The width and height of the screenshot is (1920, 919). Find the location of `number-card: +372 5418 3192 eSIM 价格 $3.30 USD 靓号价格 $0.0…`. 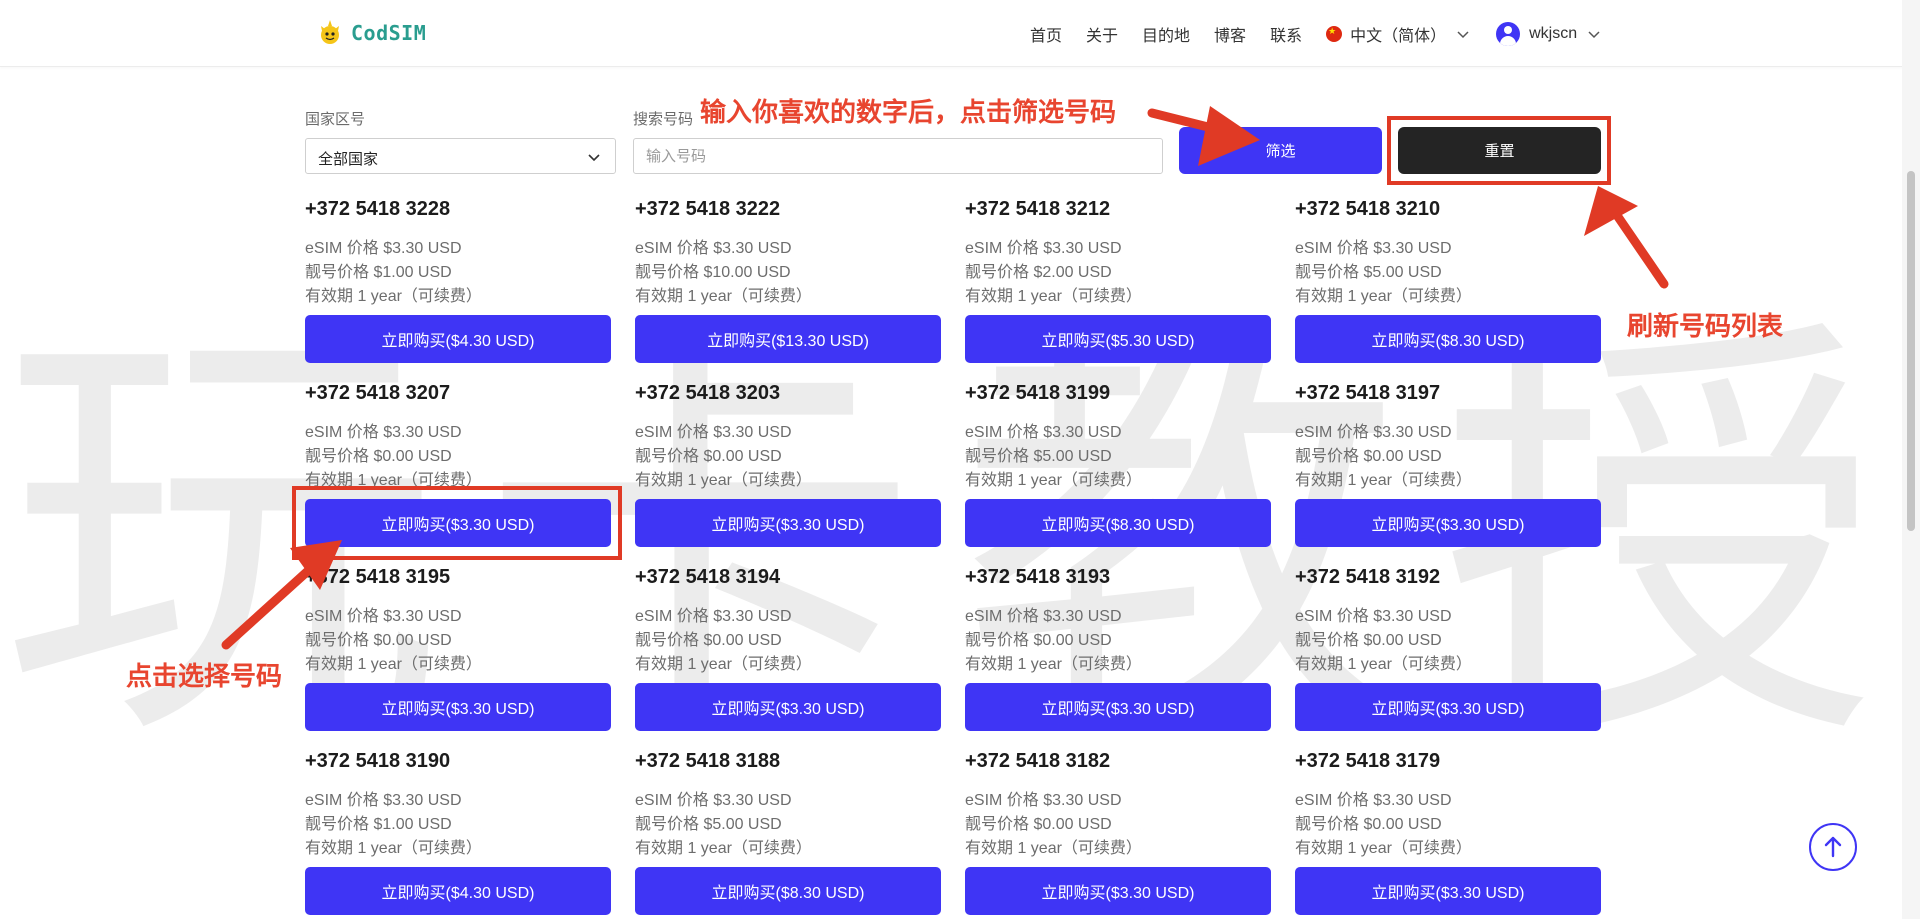

number-card: +372 5418 3192 eSIM 价格 $3.30 USD 靓号价格 $0.0… is located at coordinates (1448, 648).